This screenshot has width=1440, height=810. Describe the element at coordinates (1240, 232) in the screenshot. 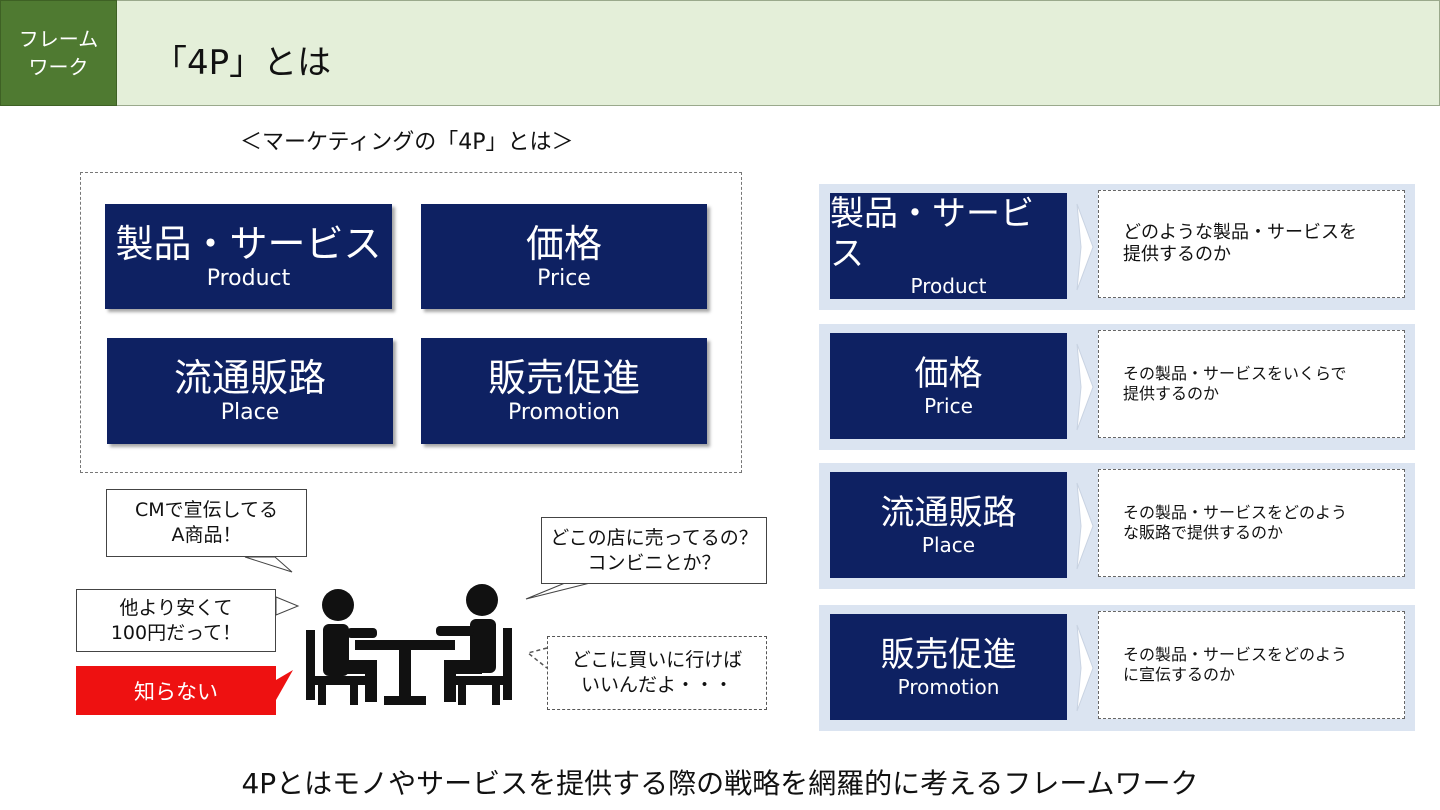

I see `row-desc-line: どのような製品・サービスを` at that location.